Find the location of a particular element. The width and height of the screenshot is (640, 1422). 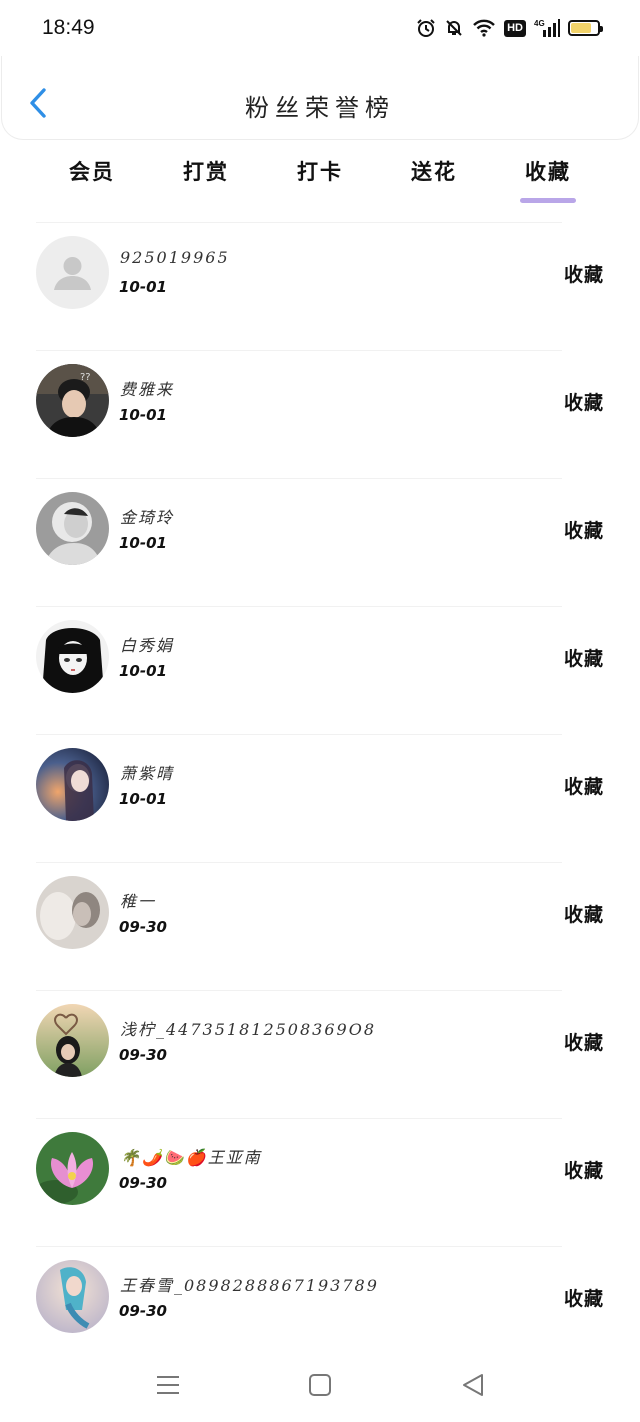

list-item: ?? 费雅来 10-01 收藏 is located at coordinates (320, 414).